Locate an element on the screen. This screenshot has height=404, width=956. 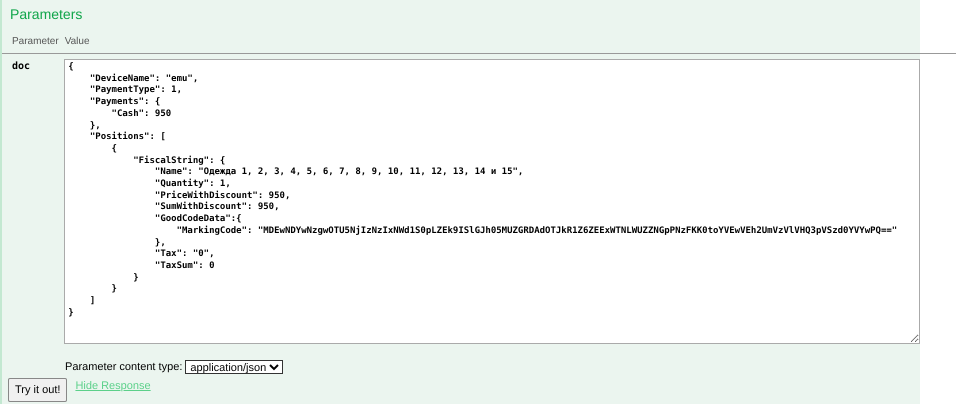
try-it-out-button: Try it out! is located at coordinates (38, 390).